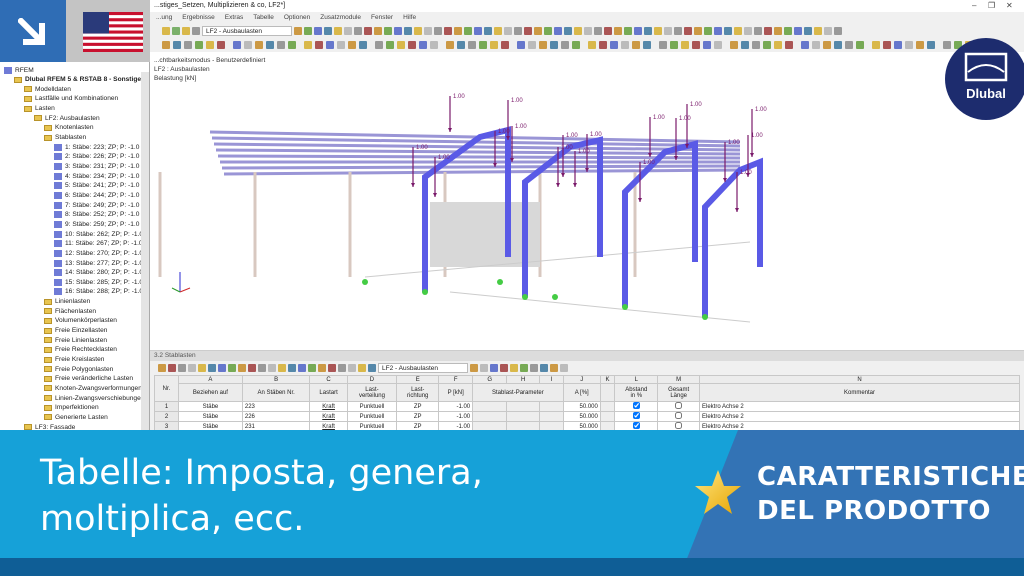 The image size is (1024, 576). What do you see at coordinates (372, 406) in the screenshot?
I see `cell-d: Punktuell` at bounding box center [372, 406].